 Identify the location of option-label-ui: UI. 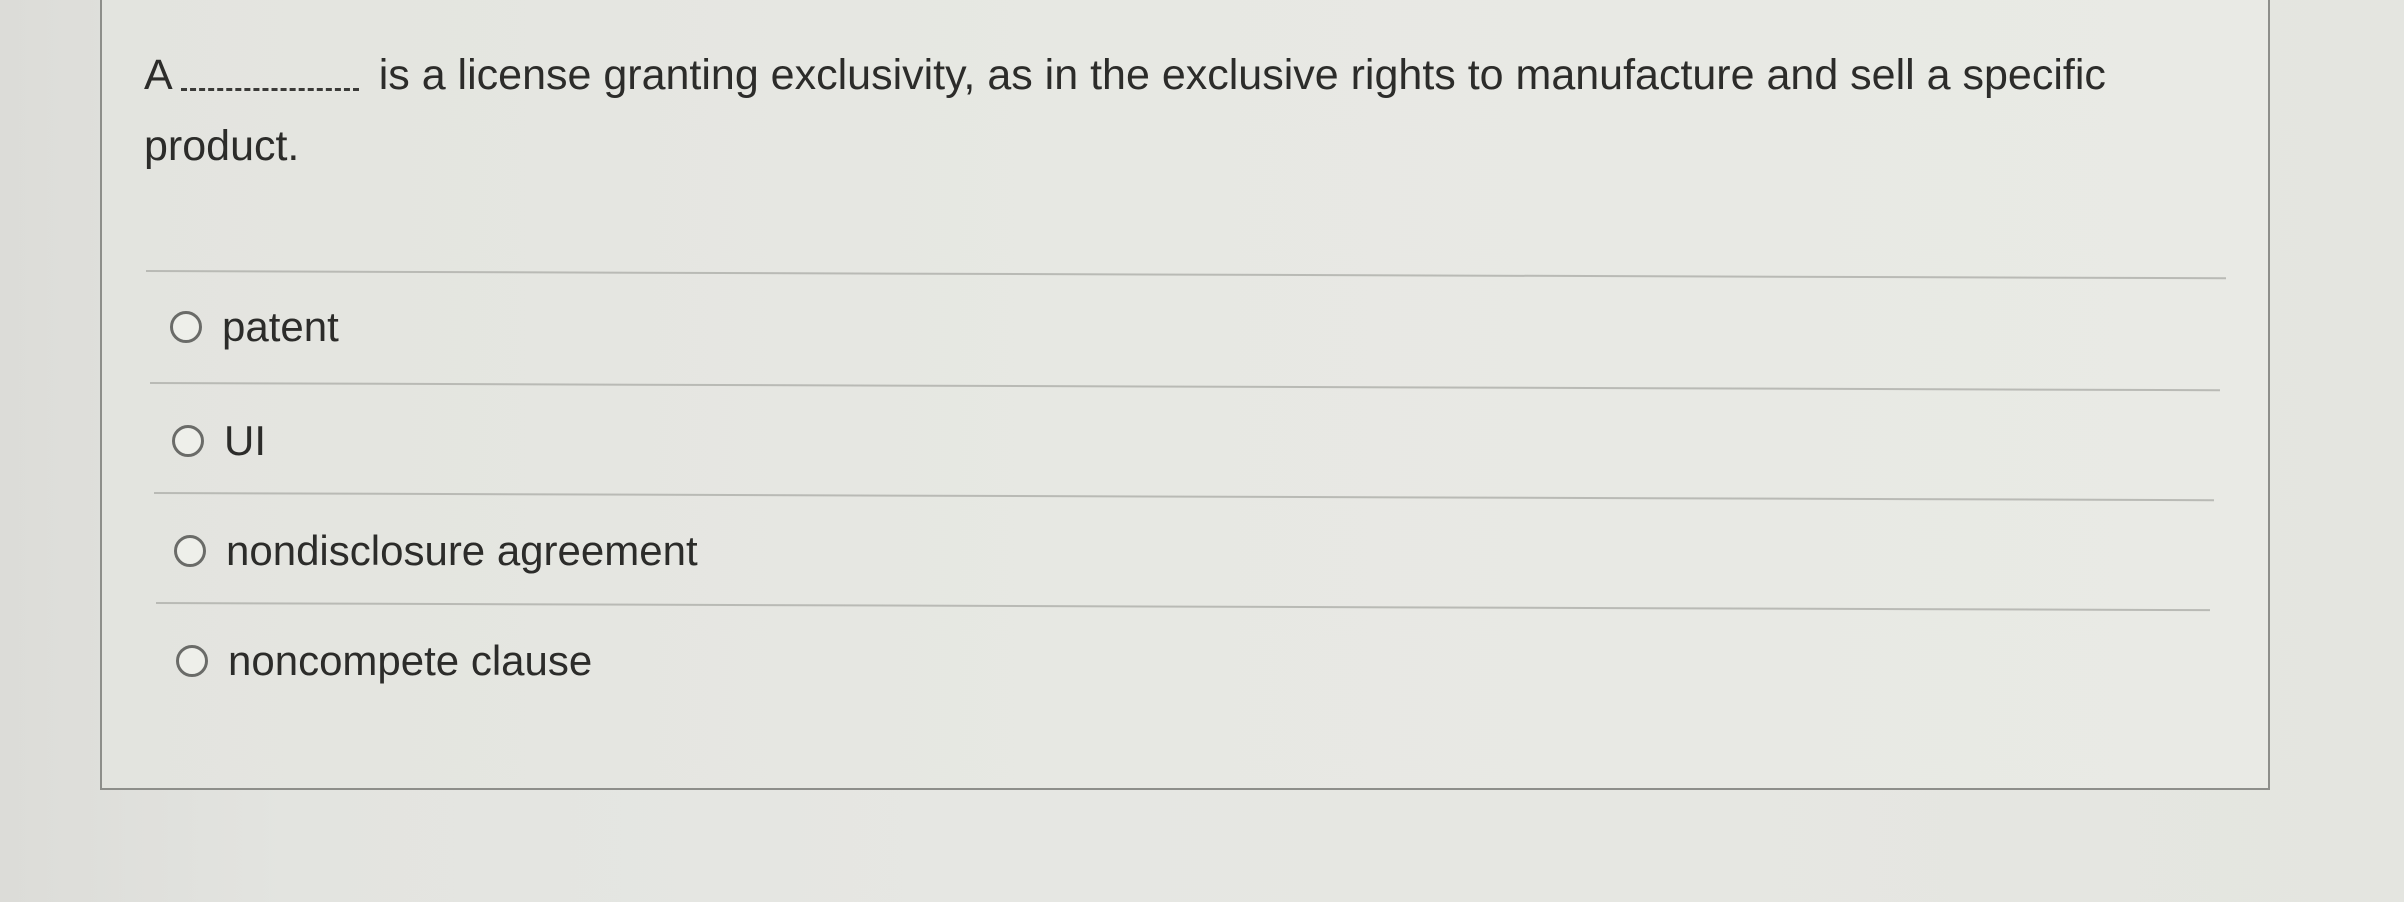
(245, 440).